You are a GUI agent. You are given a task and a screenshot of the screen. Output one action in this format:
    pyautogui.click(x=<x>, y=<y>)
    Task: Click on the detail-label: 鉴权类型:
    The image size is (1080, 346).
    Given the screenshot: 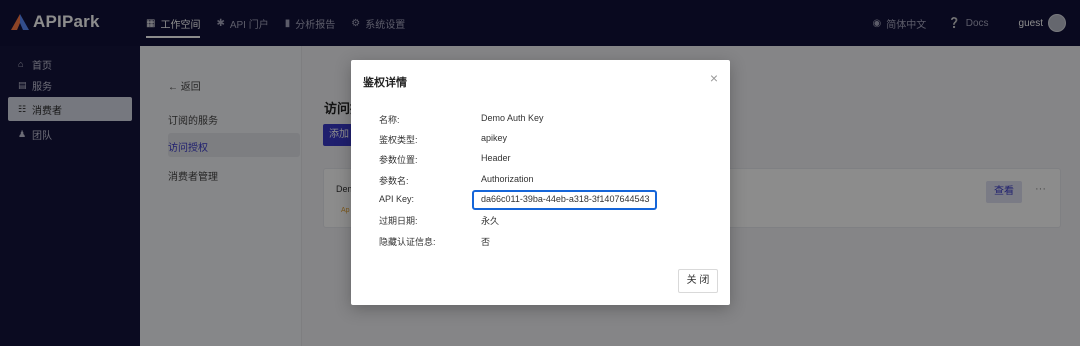 What is the action you would take?
    pyautogui.click(x=398, y=140)
    